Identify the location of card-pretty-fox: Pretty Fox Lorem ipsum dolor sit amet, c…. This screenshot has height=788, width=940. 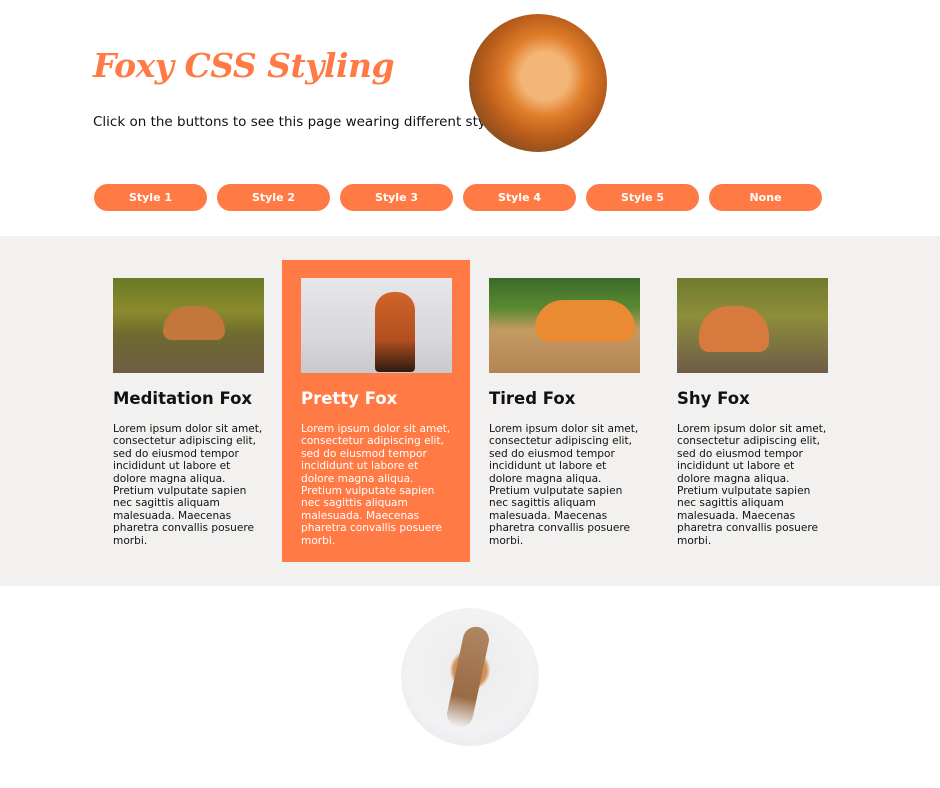
(376, 411).